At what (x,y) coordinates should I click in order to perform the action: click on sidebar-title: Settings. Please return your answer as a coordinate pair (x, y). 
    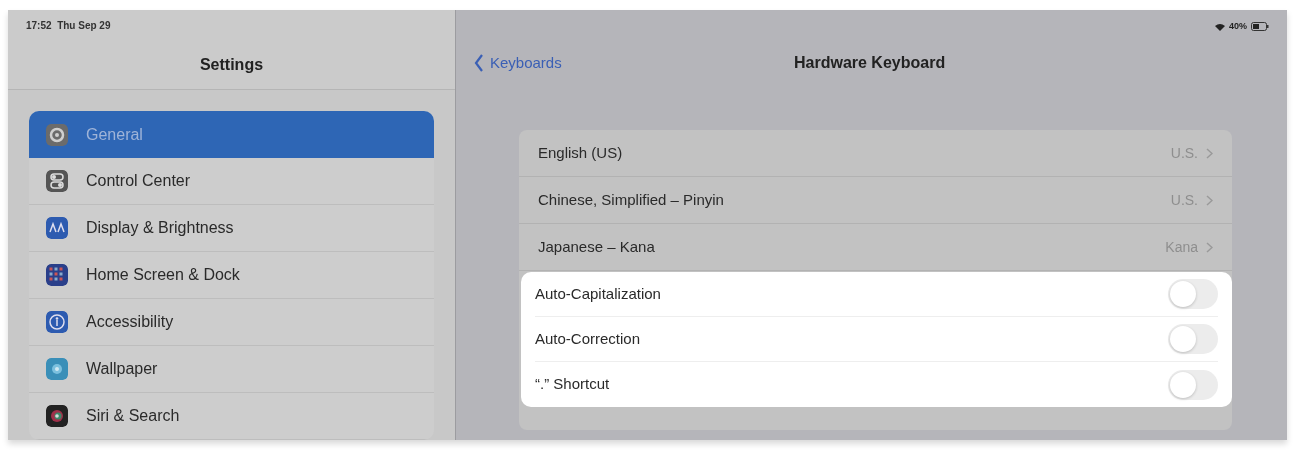
    Looking at the image, I should click on (231, 65).